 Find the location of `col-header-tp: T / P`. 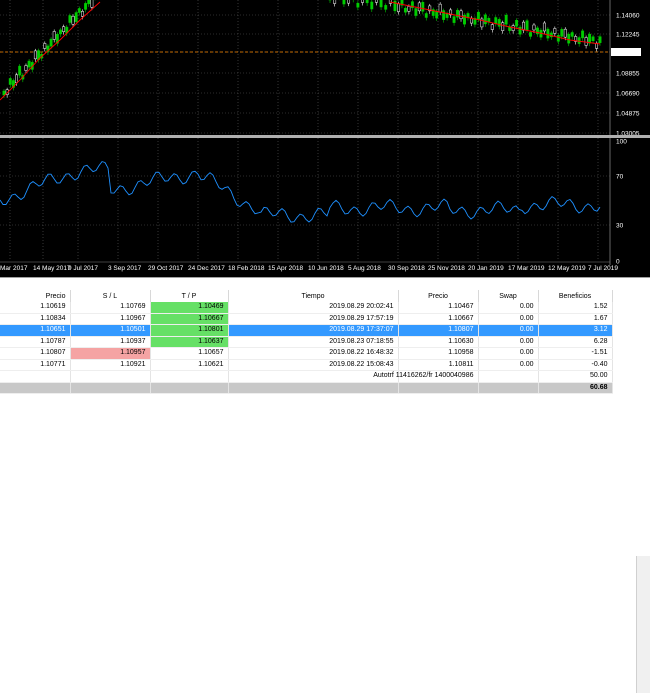

col-header-tp: T / P is located at coordinates (189, 296).